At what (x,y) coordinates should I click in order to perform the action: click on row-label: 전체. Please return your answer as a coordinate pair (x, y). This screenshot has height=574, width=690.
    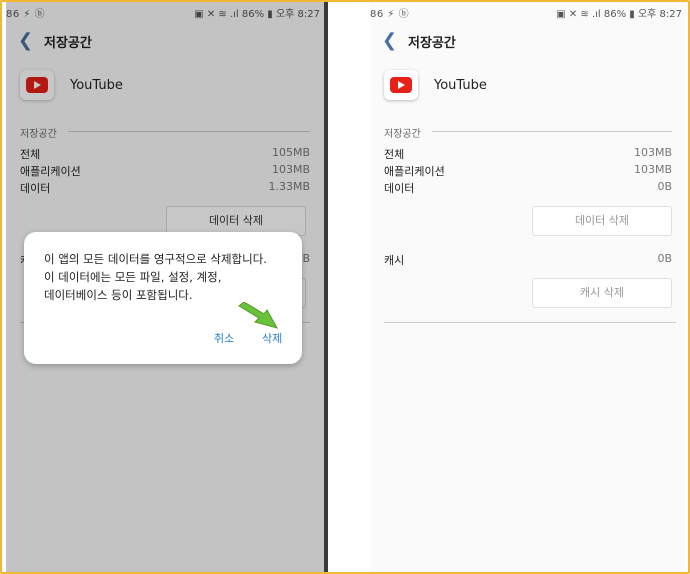
    Looking at the image, I should click on (394, 154).